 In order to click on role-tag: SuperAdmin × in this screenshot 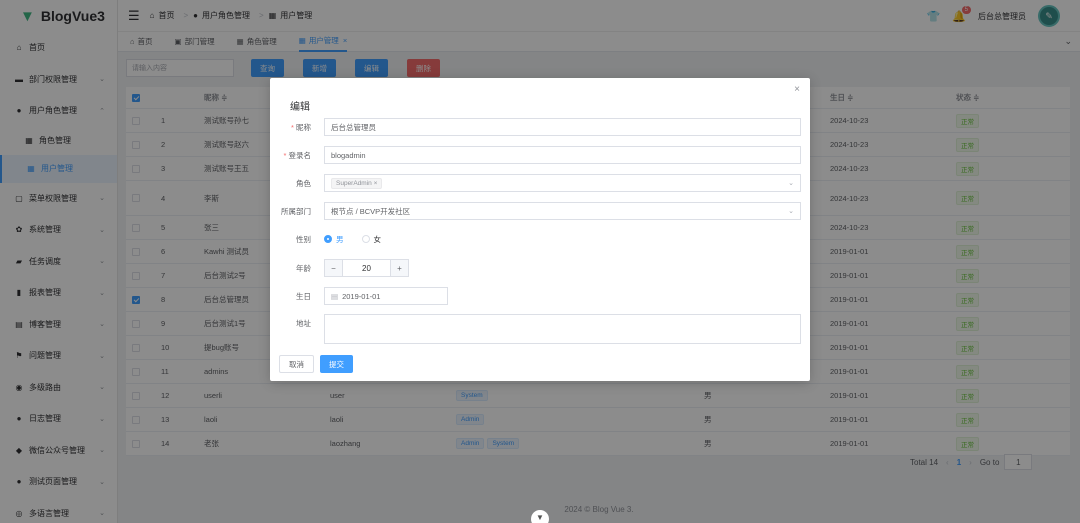, I will do `click(357, 183)`.